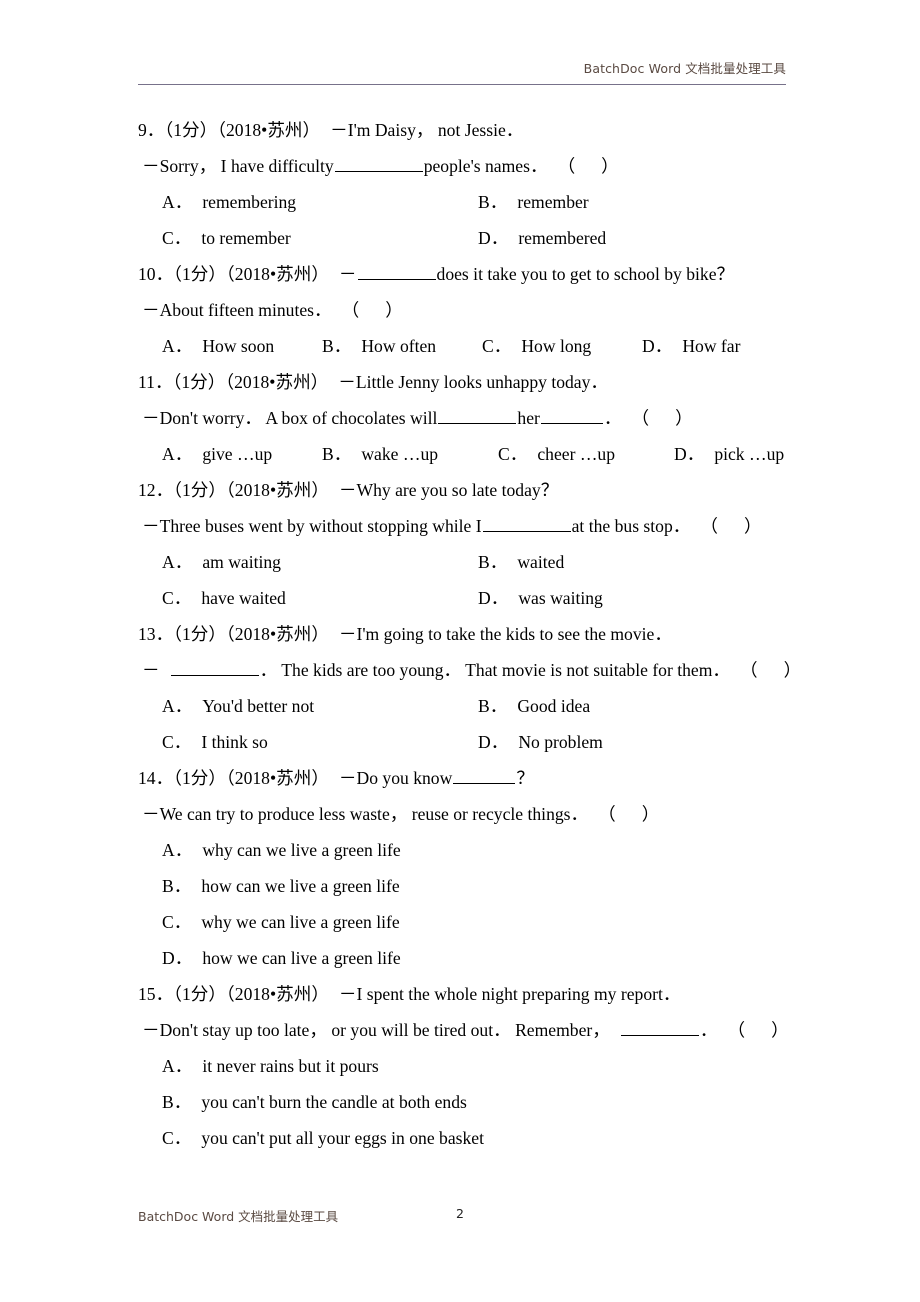  I want to click on option-d-11: D． pick …up, so click(729, 454).